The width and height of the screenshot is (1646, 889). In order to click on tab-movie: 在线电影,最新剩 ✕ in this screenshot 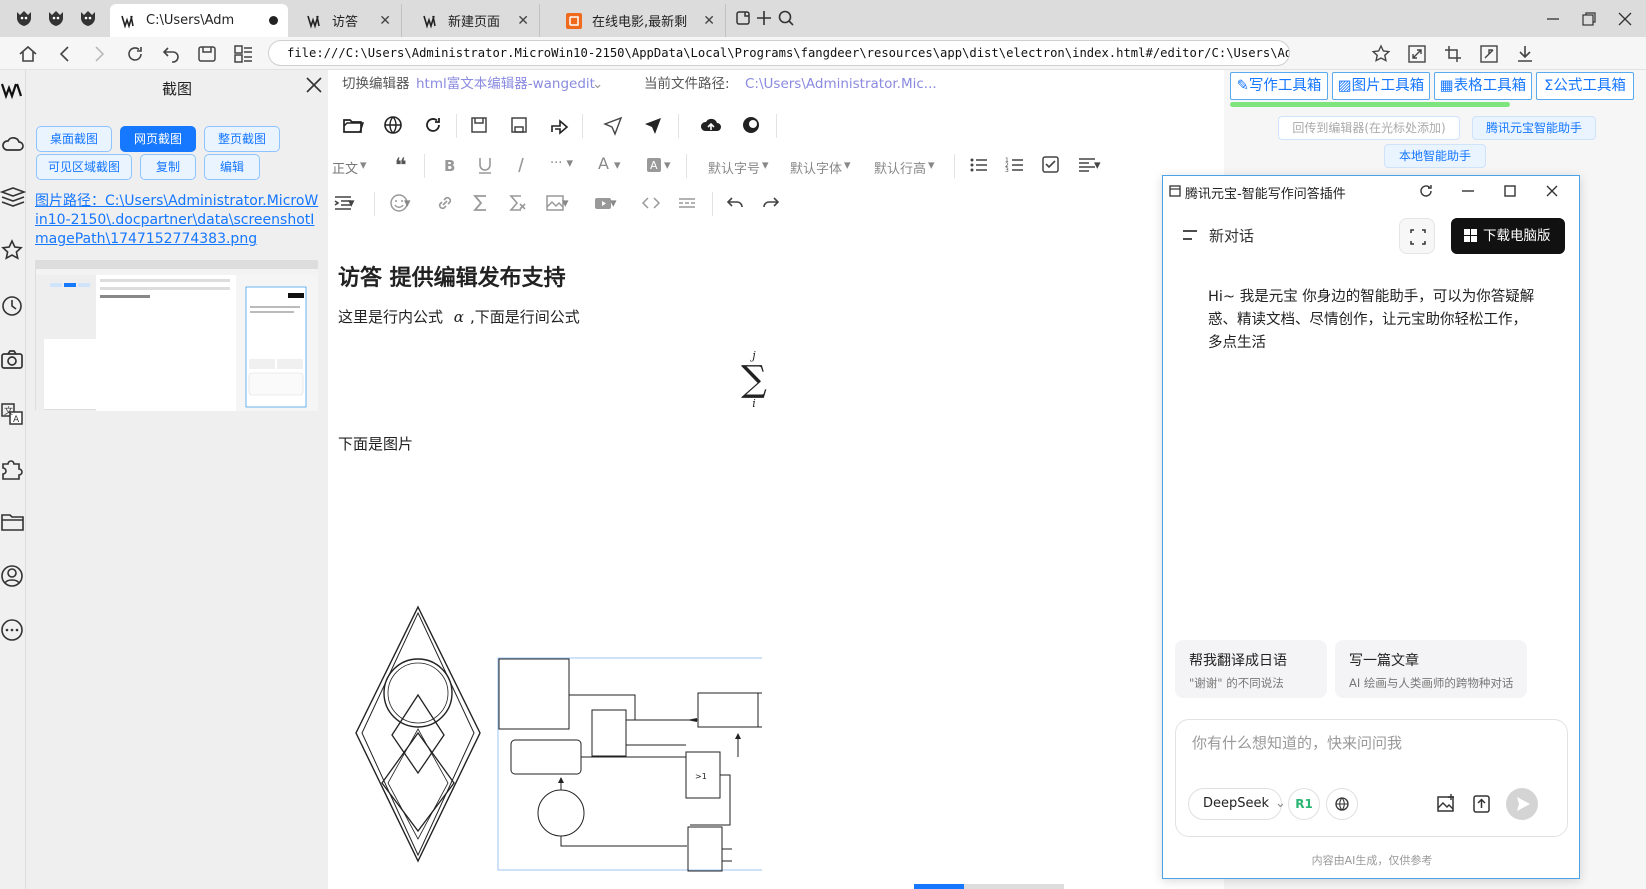, I will do `click(641, 20)`.